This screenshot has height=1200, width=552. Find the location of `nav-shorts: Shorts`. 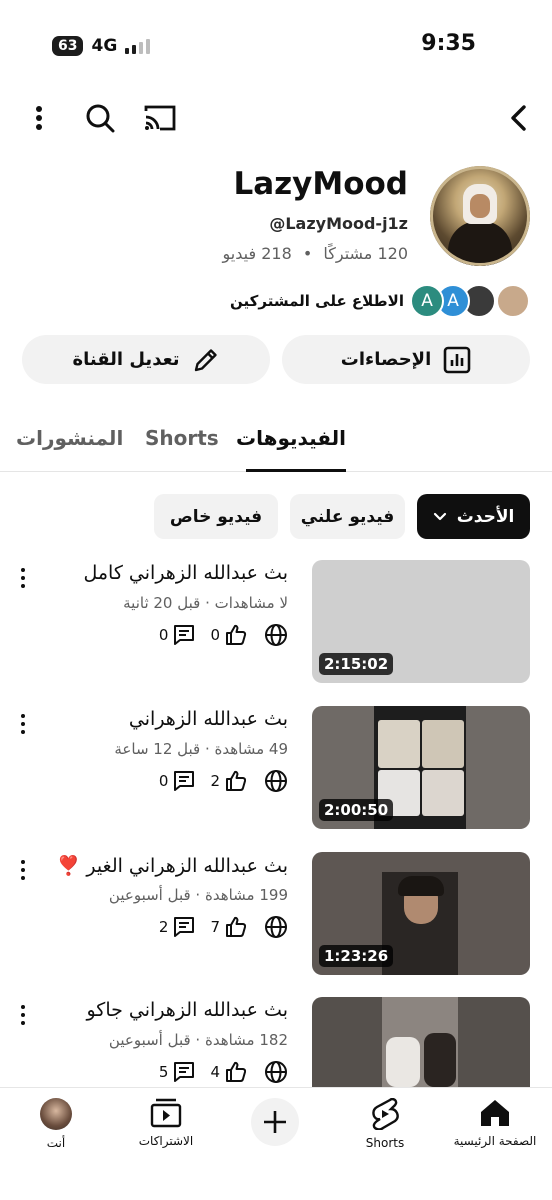

nav-shorts: Shorts is located at coordinates (385, 1124).